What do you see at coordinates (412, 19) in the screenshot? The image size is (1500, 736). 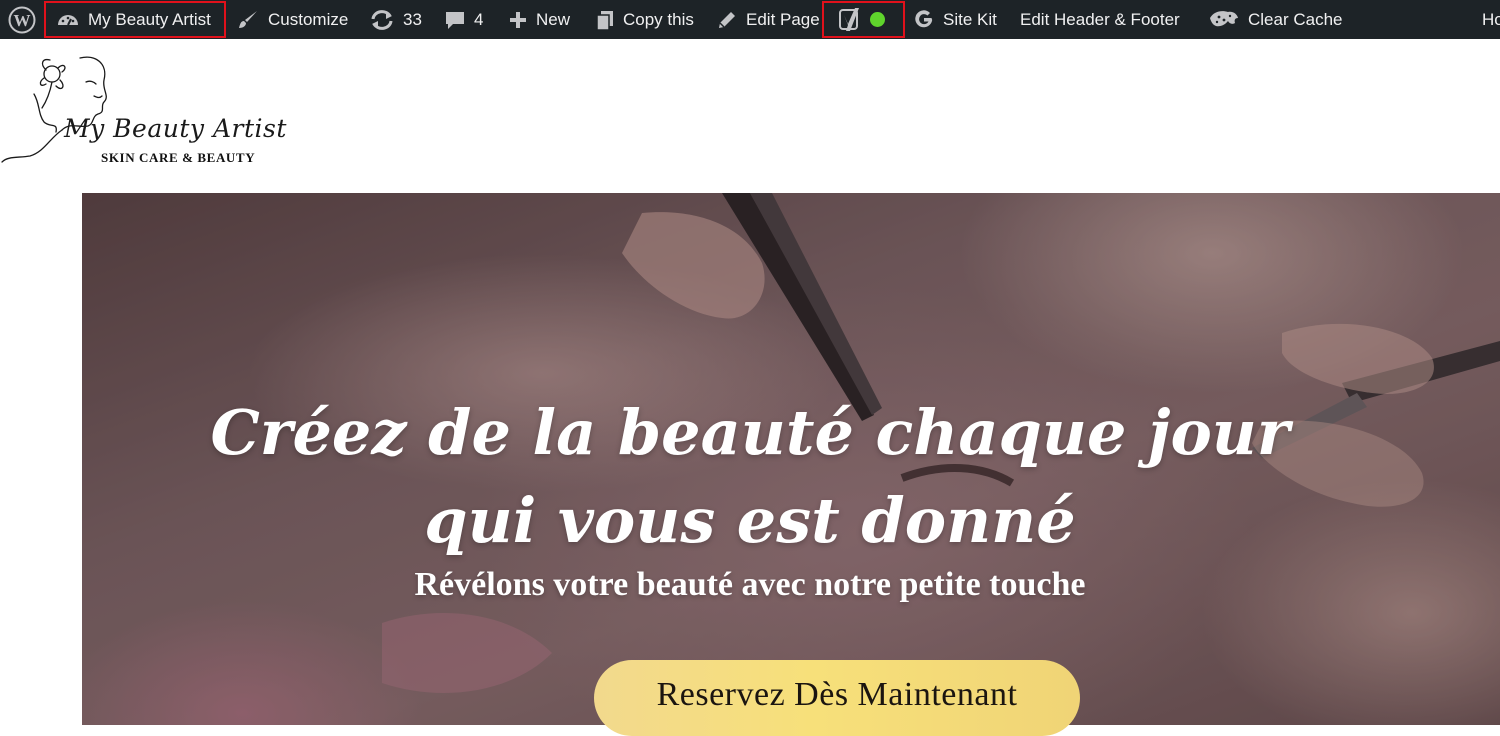 I see `updates-count: 33` at bounding box center [412, 19].